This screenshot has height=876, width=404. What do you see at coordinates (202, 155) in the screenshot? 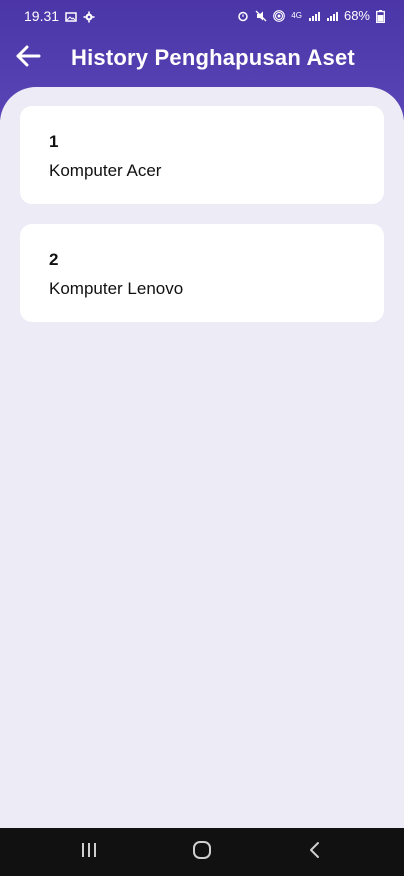
I see `list-item: 1 Komputer Acer` at bounding box center [202, 155].